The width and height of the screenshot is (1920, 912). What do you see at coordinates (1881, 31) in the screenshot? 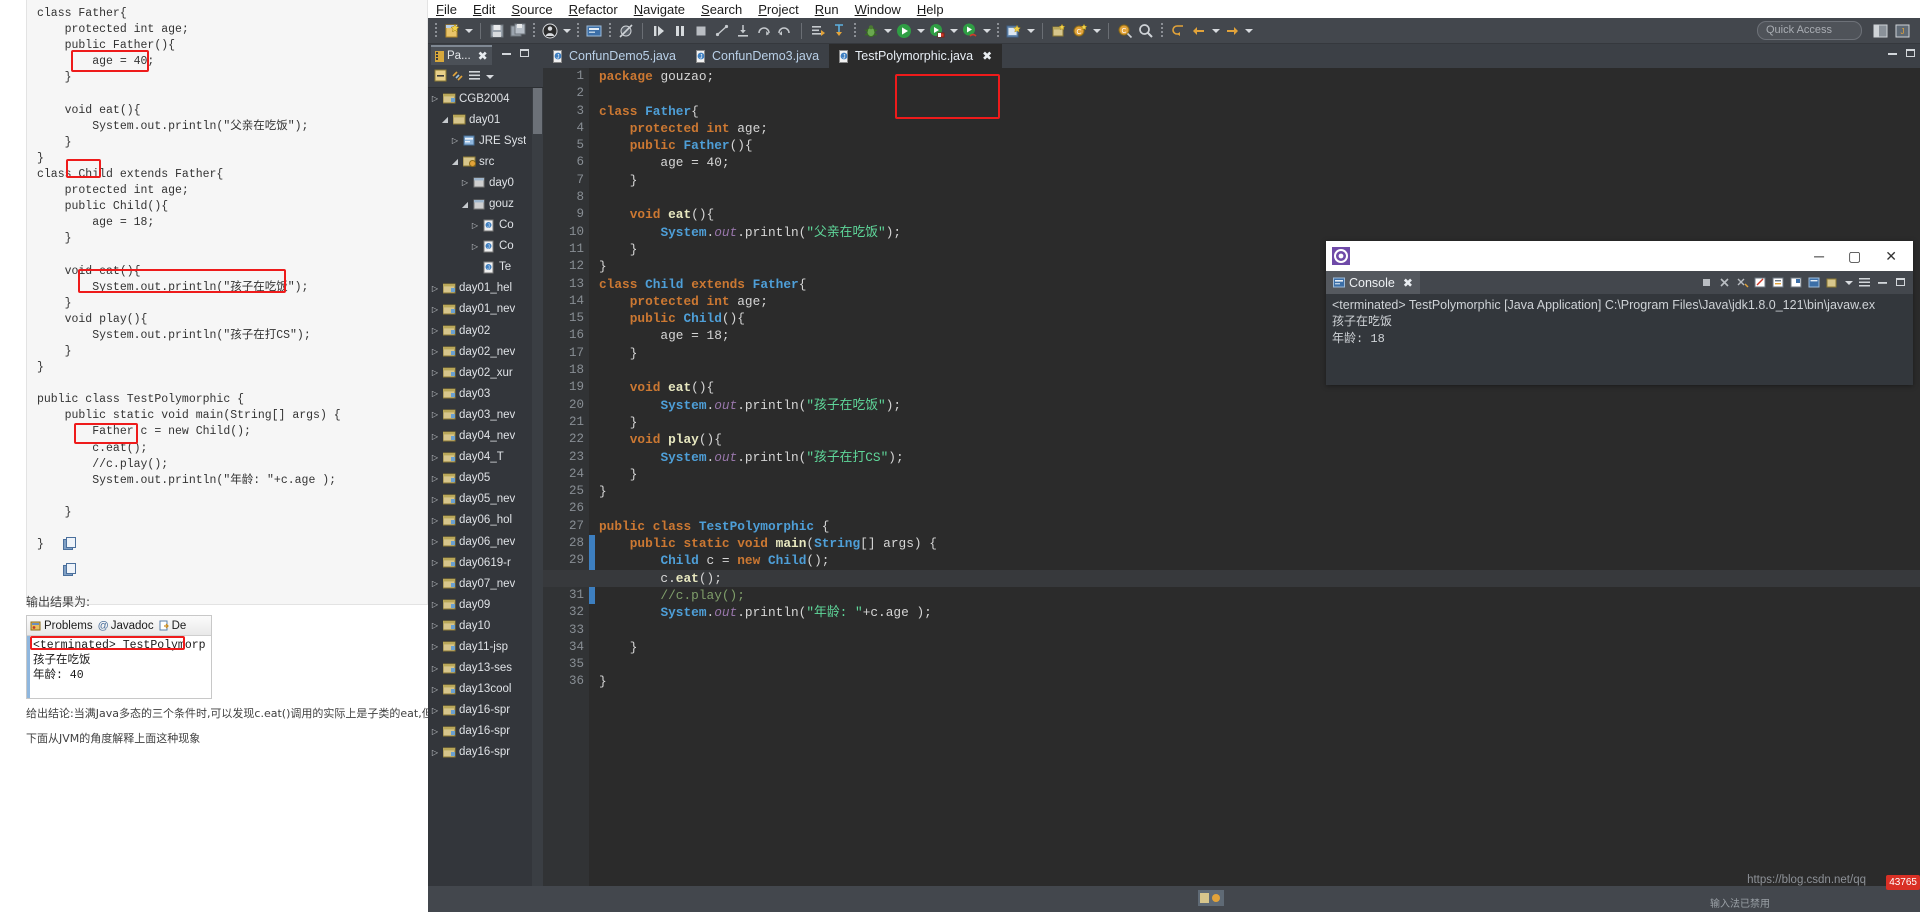
I see `open-perspective-icon` at bounding box center [1881, 31].